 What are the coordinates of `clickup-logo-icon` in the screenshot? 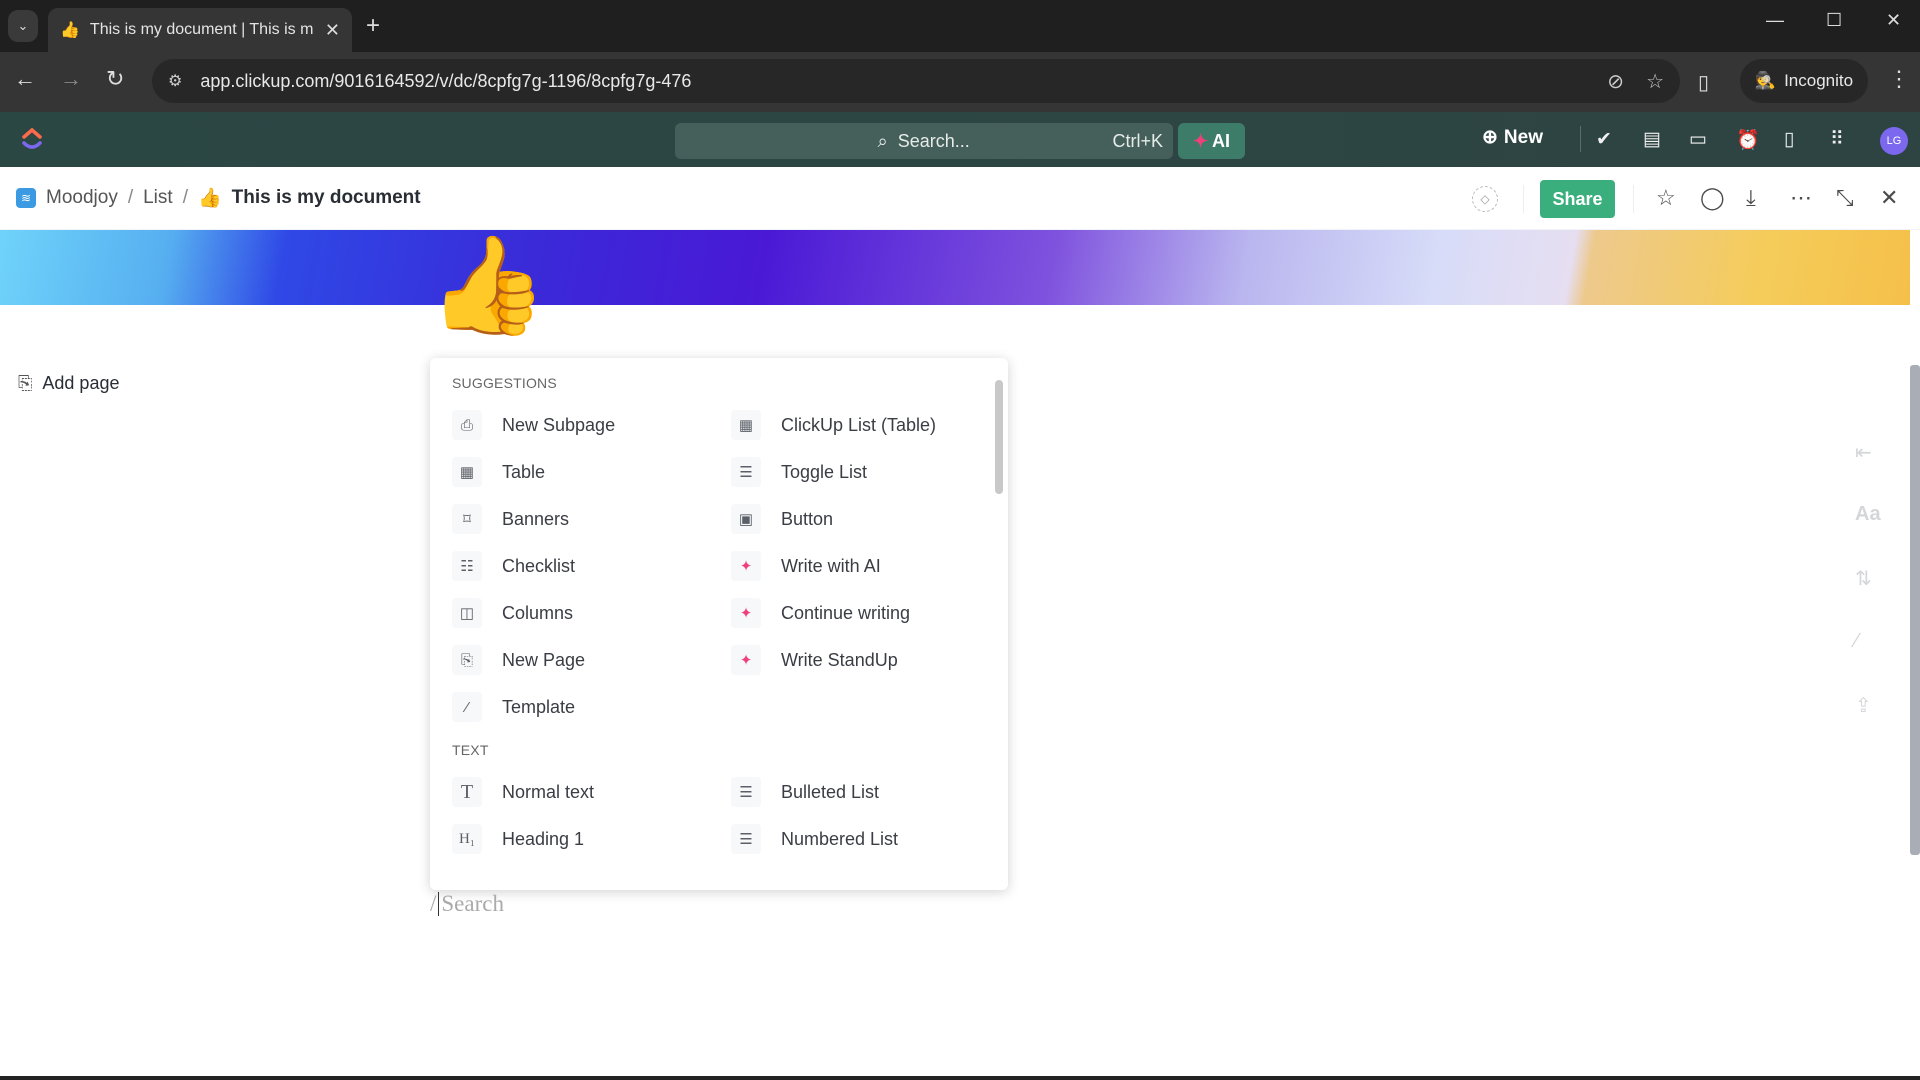 It's located at (32, 139).